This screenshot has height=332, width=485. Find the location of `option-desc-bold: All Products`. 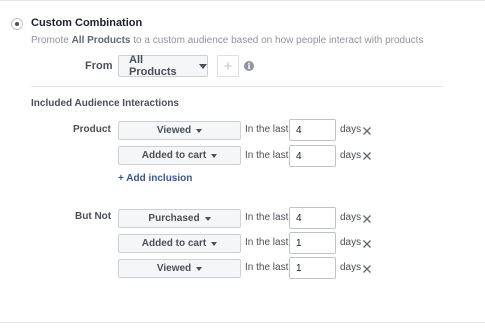

option-desc-bold: All Products is located at coordinates (101, 40).